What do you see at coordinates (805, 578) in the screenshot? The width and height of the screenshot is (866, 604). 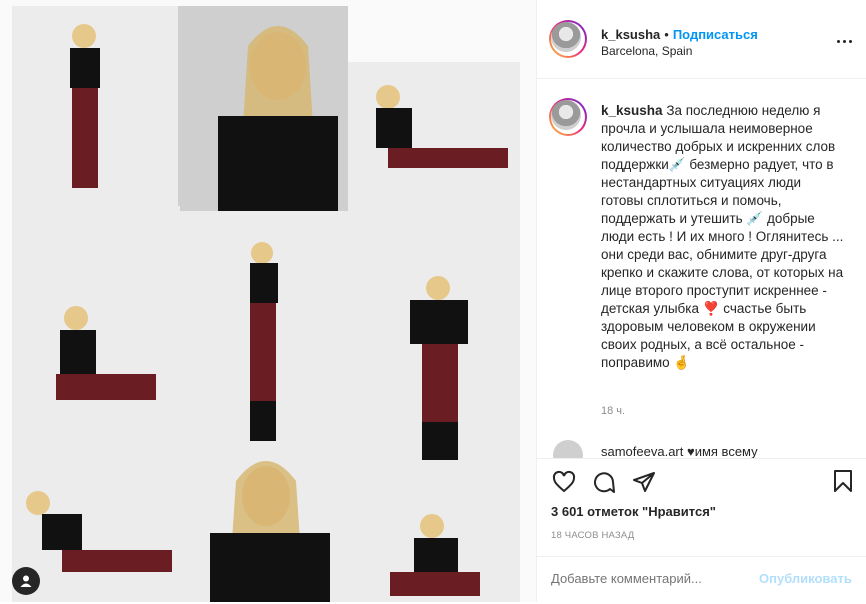 I see `post-comment-button: Опубликовать` at bounding box center [805, 578].